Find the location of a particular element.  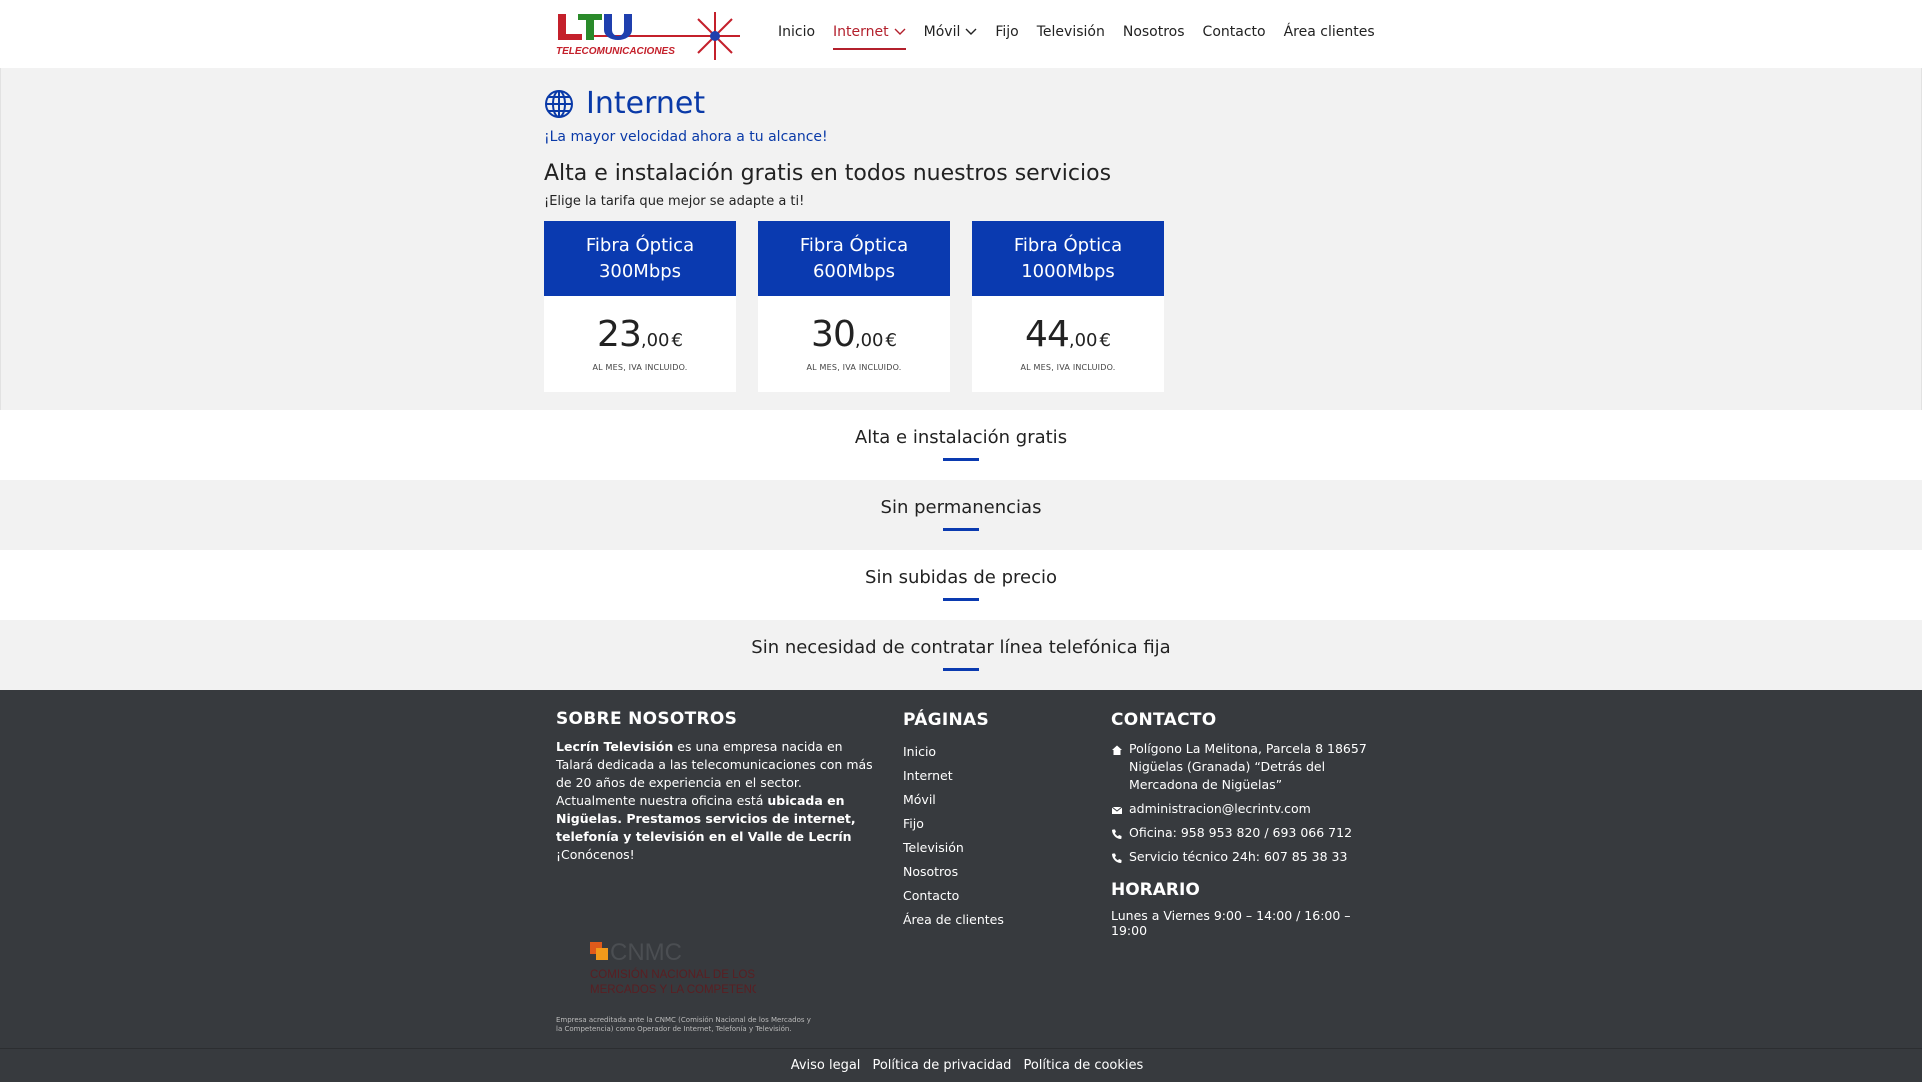

feature-item: Sin permanencias is located at coordinates (961, 515).